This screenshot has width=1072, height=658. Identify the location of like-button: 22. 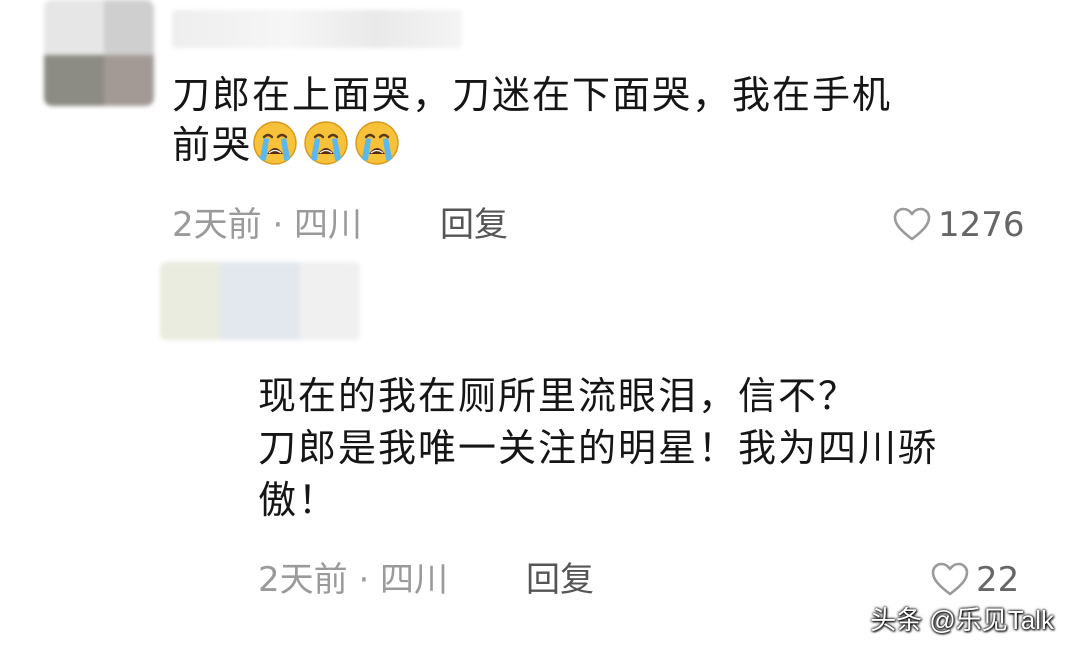
(974, 580).